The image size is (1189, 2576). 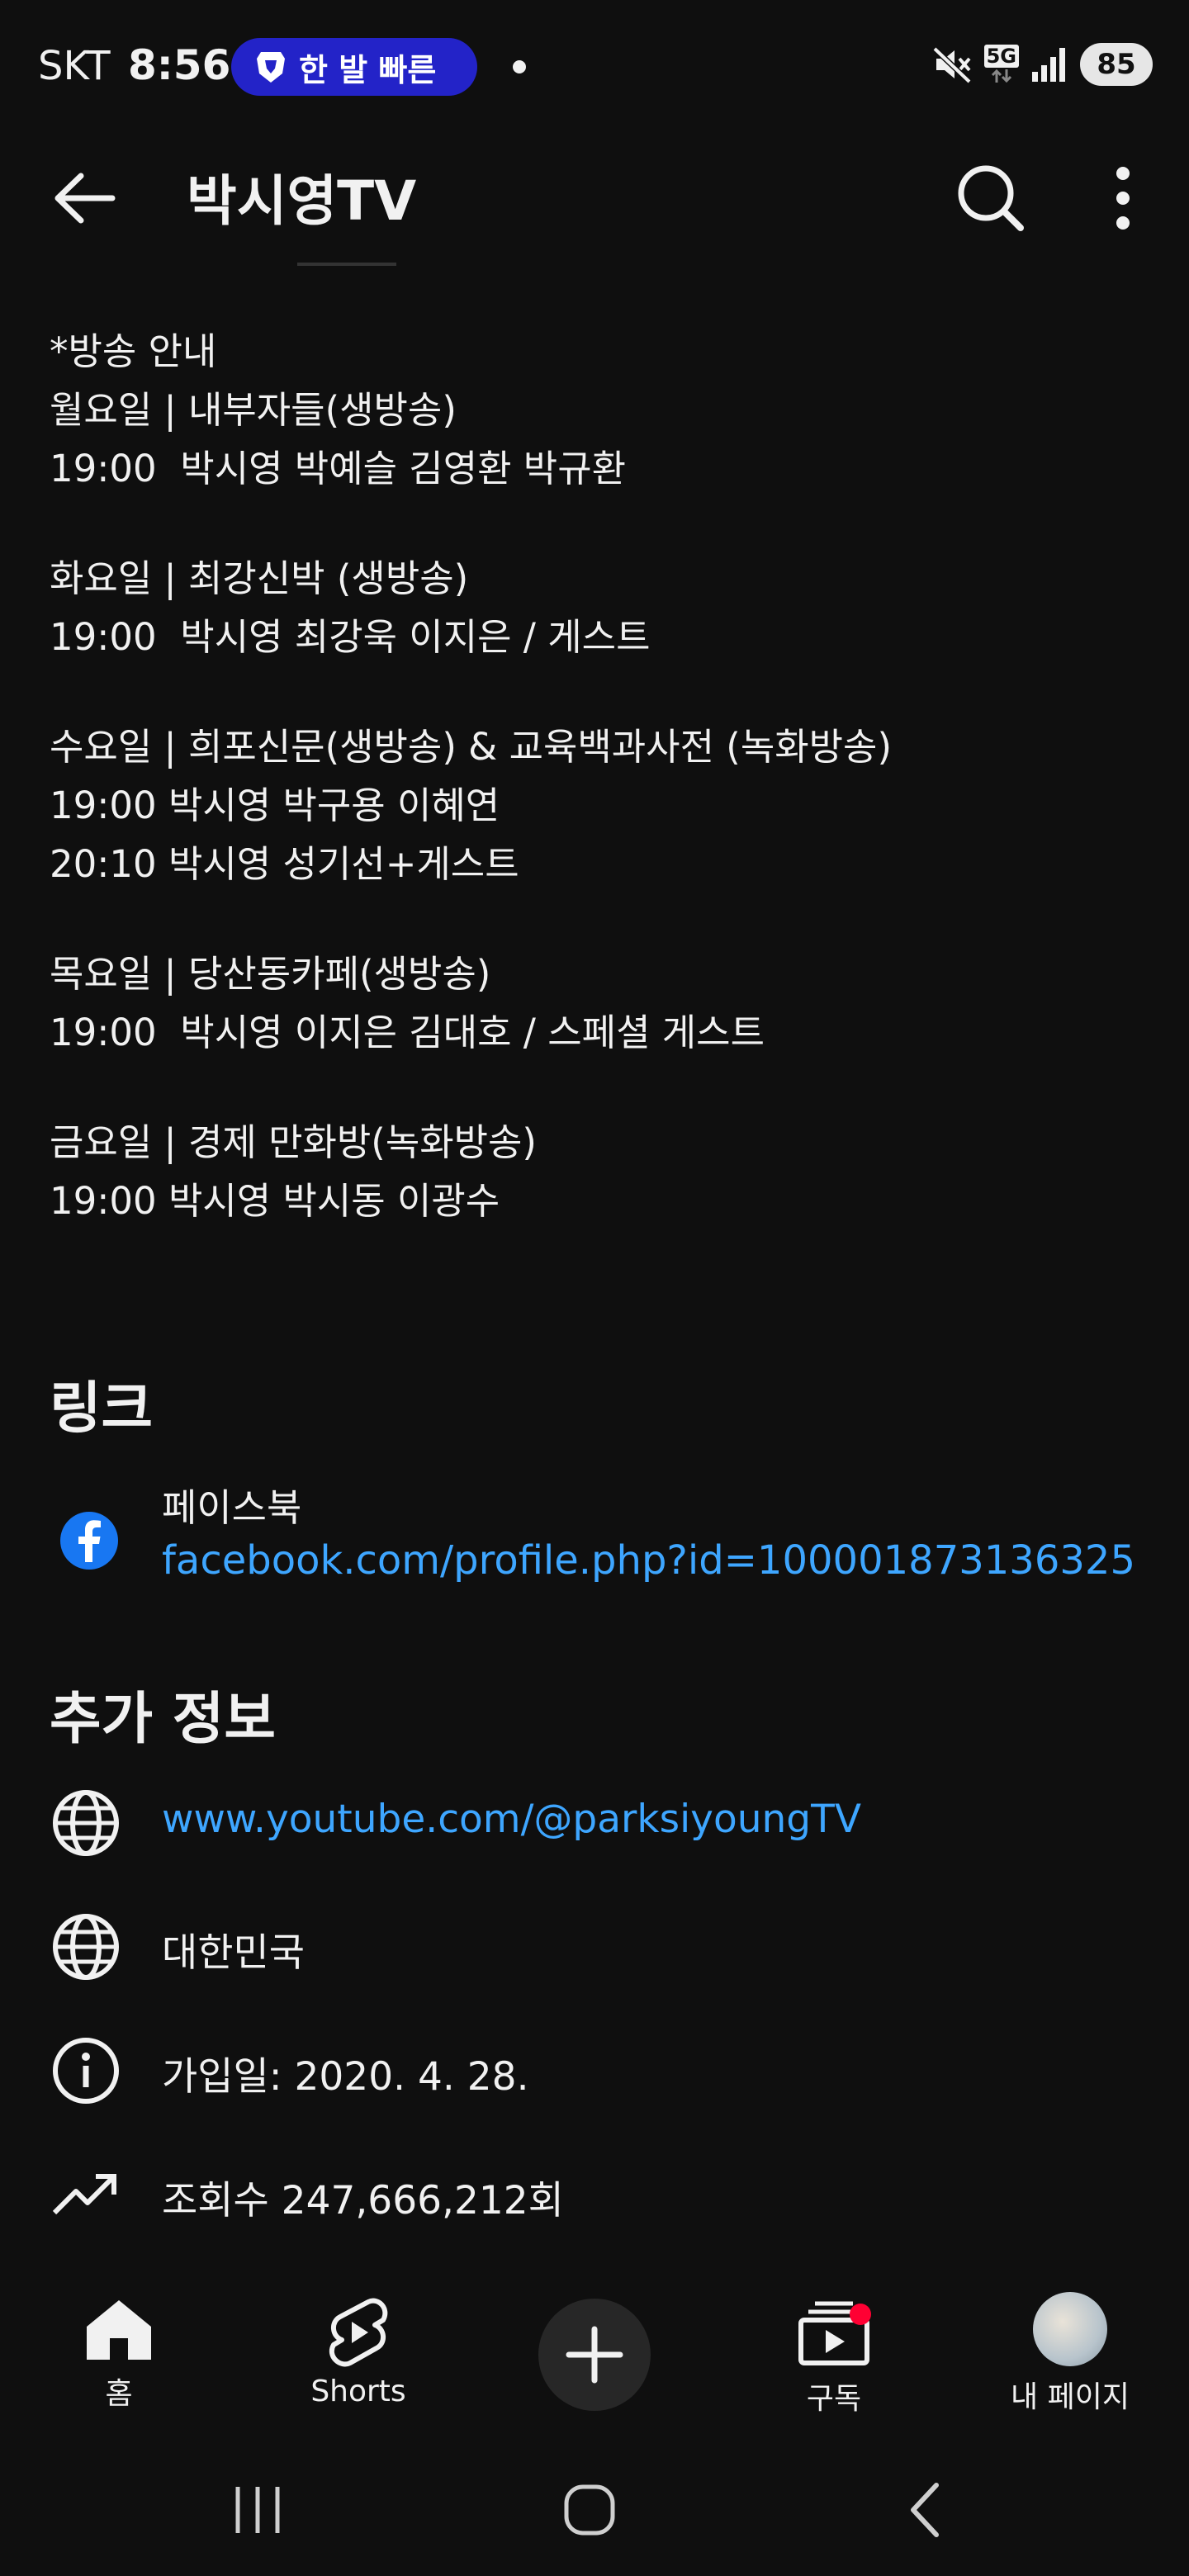 What do you see at coordinates (407, 1032) in the screenshot?
I see `description-line: 19:00 박시영 이지은 김대호 / 스페셜 게스트` at bounding box center [407, 1032].